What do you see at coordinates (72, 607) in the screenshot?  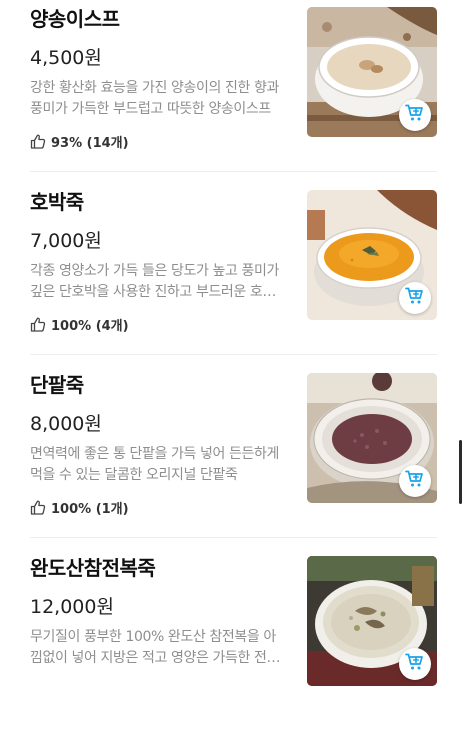 I see `menu-item-price: 12,000원` at bounding box center [72, 607].